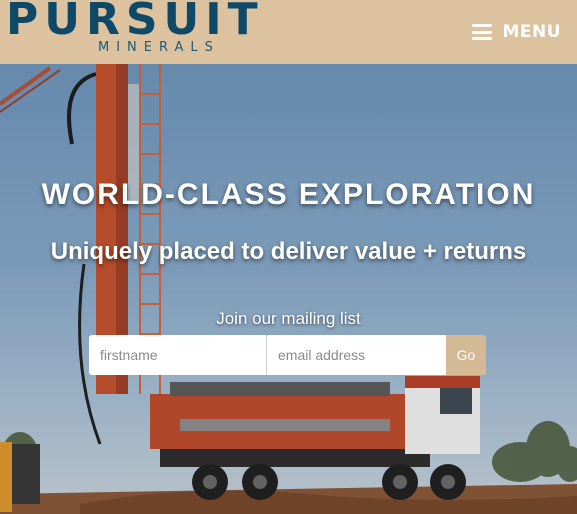 The height and width of the screenshot is (514, 577). I want to click on mailing-list-form: Go, so click(287, 355).